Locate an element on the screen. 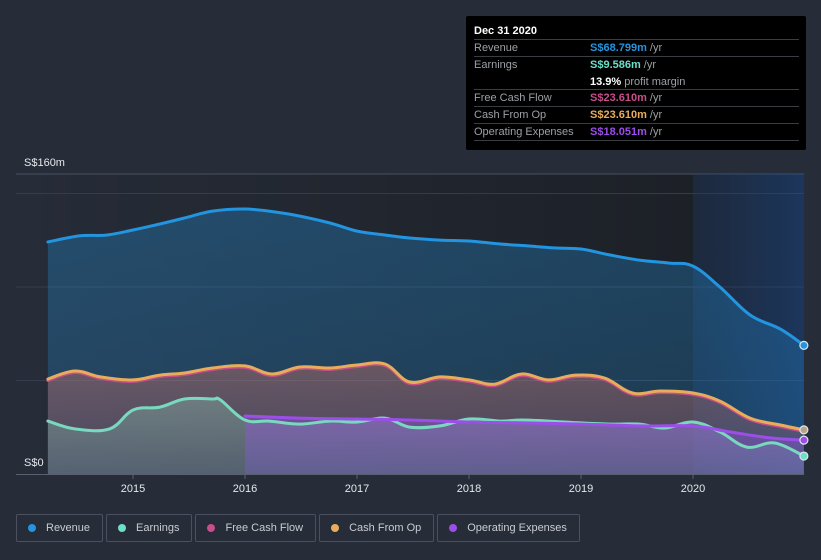 The image size is (821, 560). endpoint-marker-operating-expenses is located at coordinates (804, 440).